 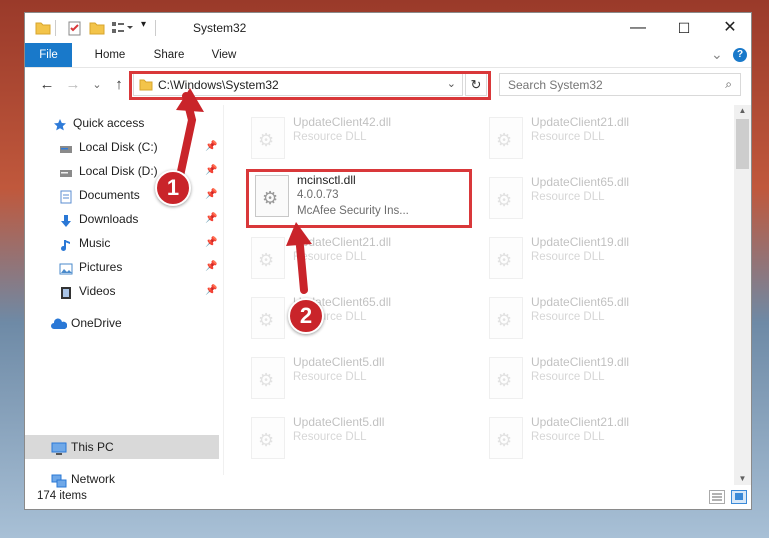 I want to click on step-2-badge: 2, so click(x=306, y=316).